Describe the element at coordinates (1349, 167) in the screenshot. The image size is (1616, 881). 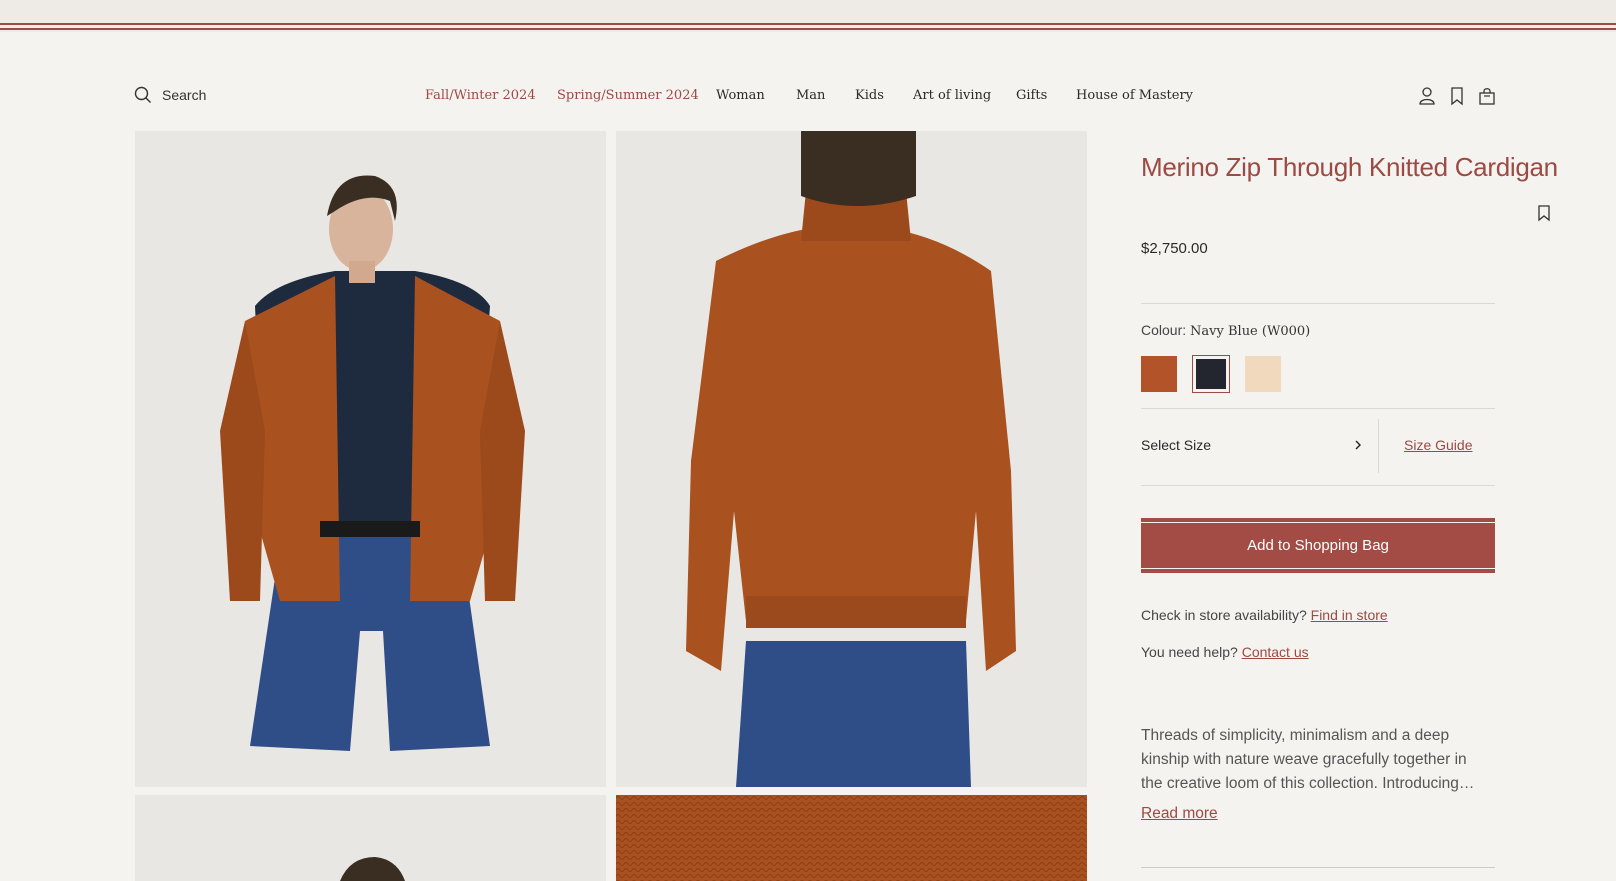
I see `product-title: Merino Zip Through Knitted Cardigan` at that location.